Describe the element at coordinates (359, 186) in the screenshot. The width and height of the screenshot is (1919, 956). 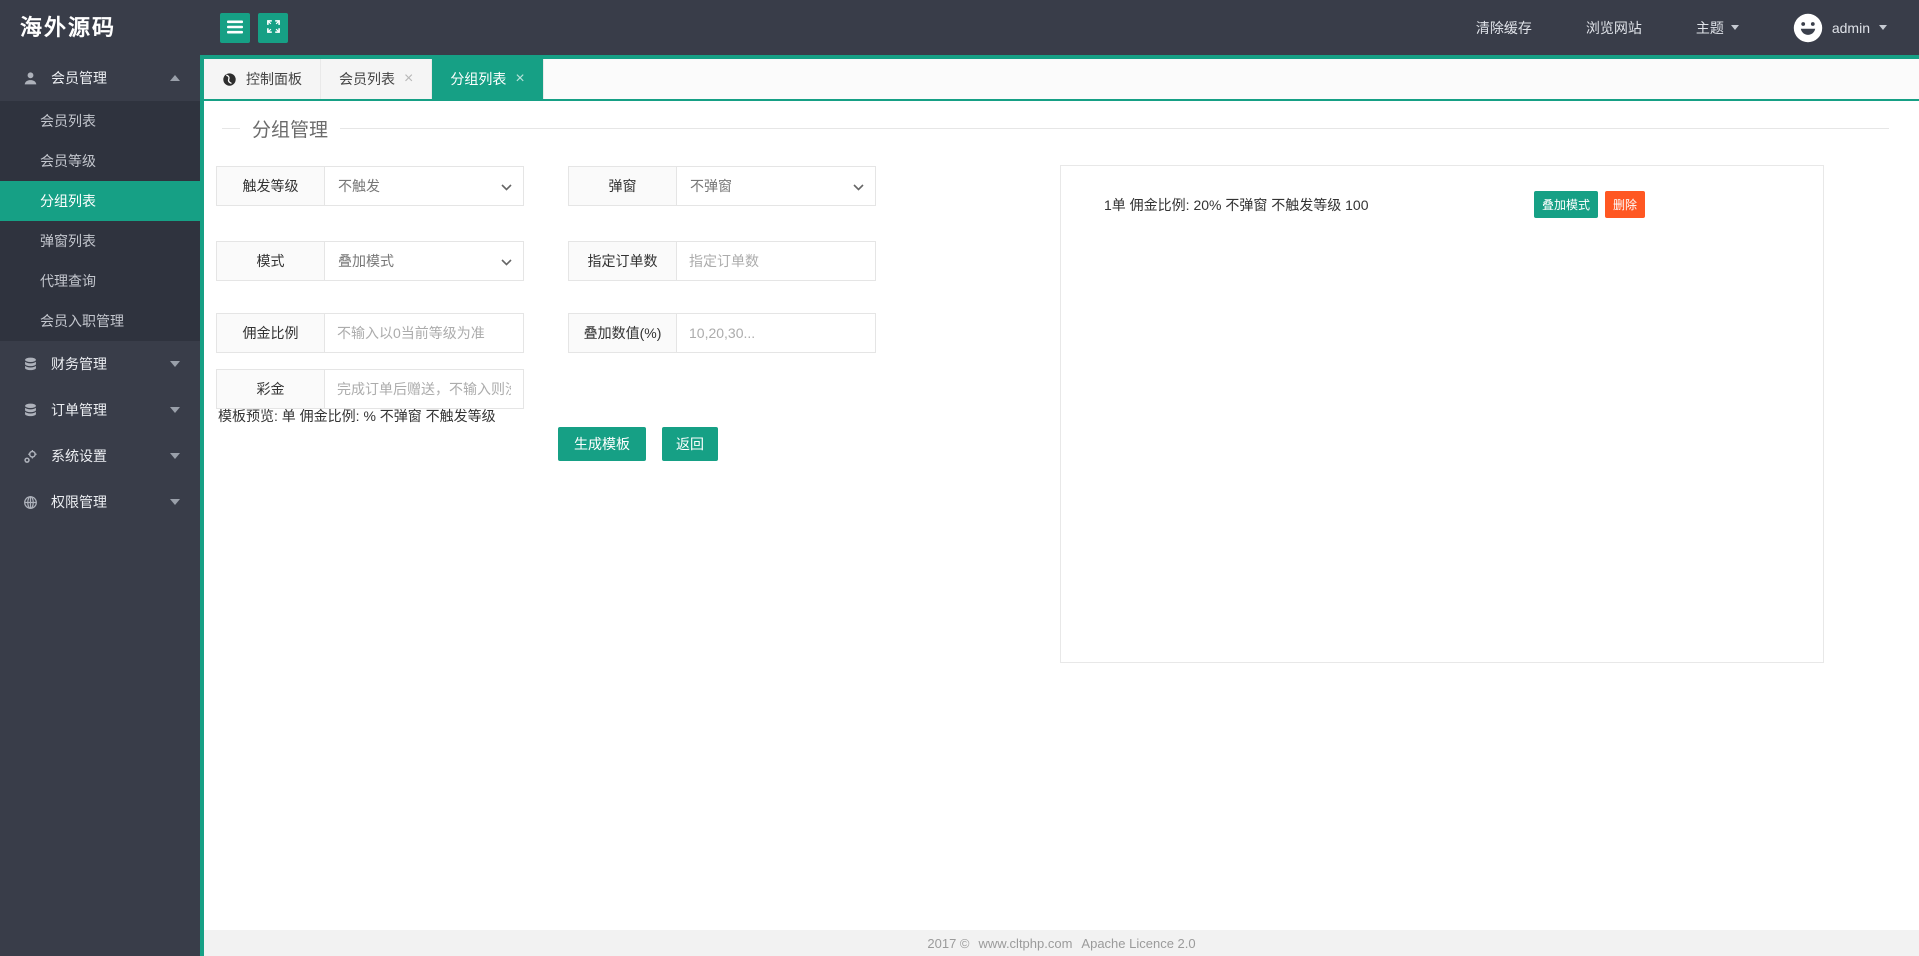
I see `select-value: 不触发` at that location.